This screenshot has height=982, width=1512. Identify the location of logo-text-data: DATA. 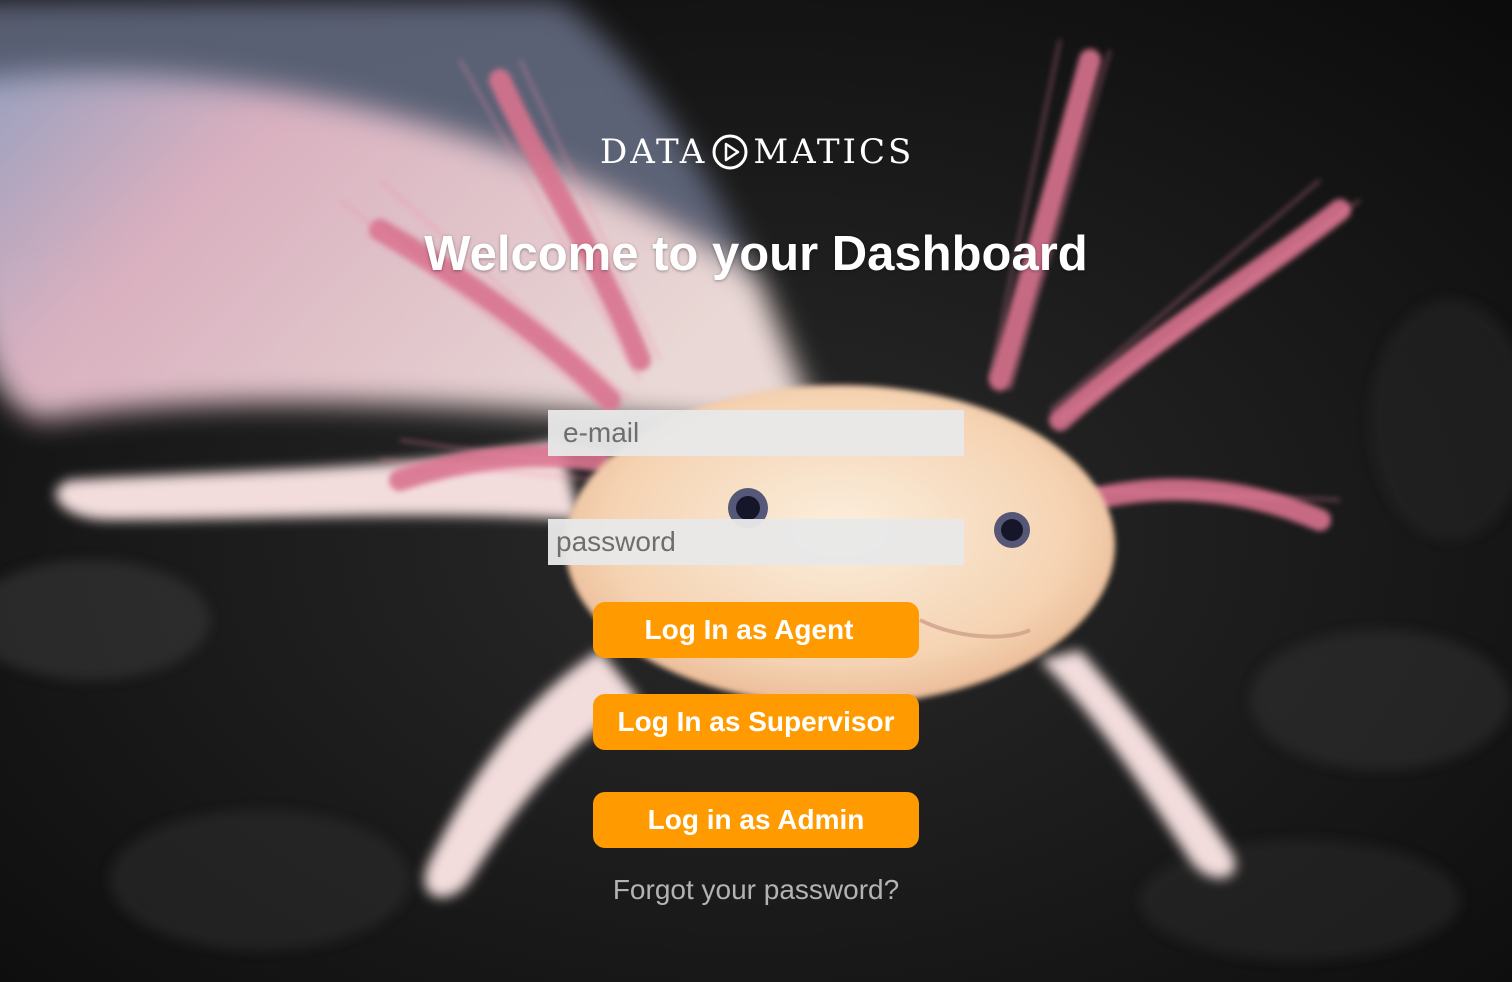
(654, 152).